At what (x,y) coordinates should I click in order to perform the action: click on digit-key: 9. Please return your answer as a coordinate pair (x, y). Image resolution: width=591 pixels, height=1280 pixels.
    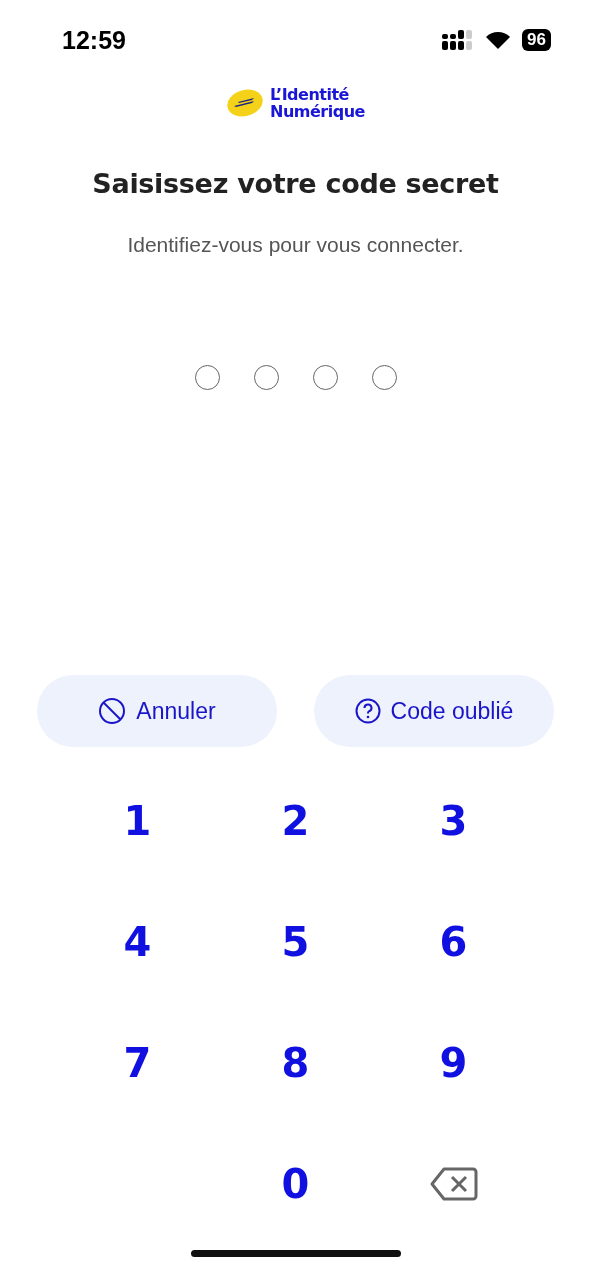
    Looking at the image, I should click on (453, 1062).